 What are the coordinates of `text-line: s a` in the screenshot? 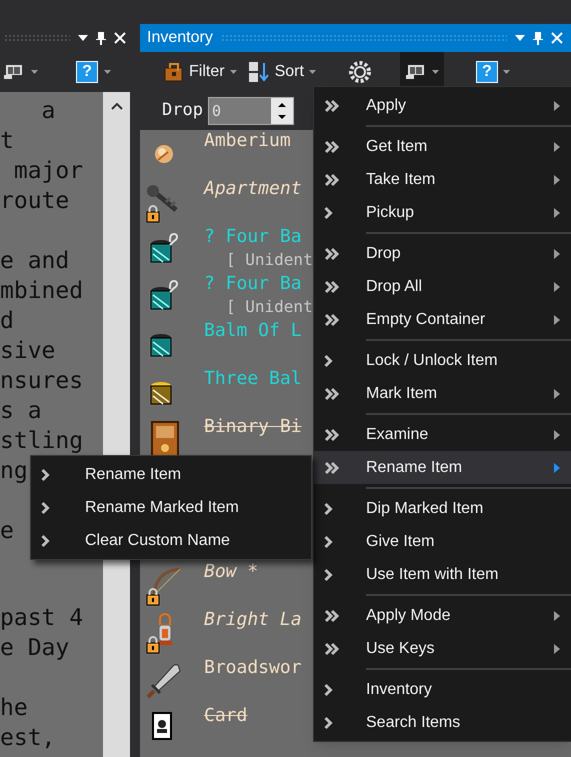 It's located at (21, 411).